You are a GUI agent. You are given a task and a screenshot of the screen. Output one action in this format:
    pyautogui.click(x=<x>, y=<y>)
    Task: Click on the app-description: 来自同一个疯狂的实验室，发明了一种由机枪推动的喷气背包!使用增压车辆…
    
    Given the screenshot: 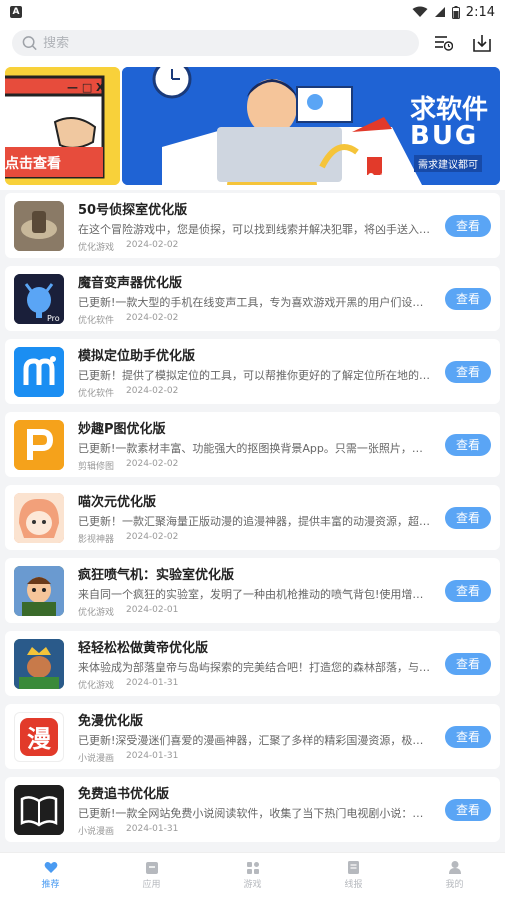 What is the action you would take?
    pyautogui.click(x=255, y=594)
    